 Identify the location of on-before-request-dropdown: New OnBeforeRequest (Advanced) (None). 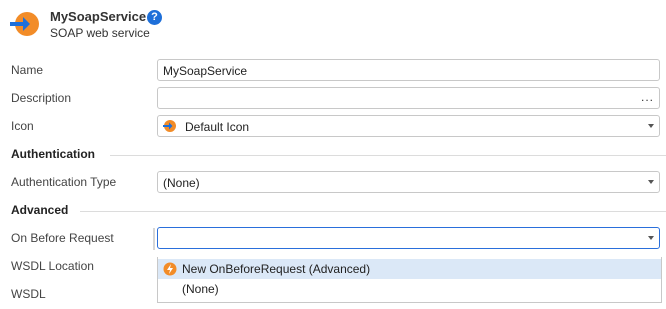
(409, 280).